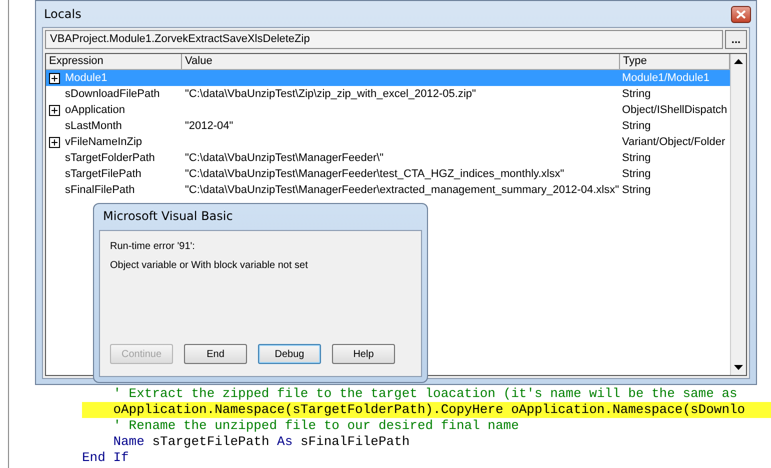  Describe the element at coordinates (152, 246) in the screenshot. I see `error-code-text: Run-time error '91':` at that location.